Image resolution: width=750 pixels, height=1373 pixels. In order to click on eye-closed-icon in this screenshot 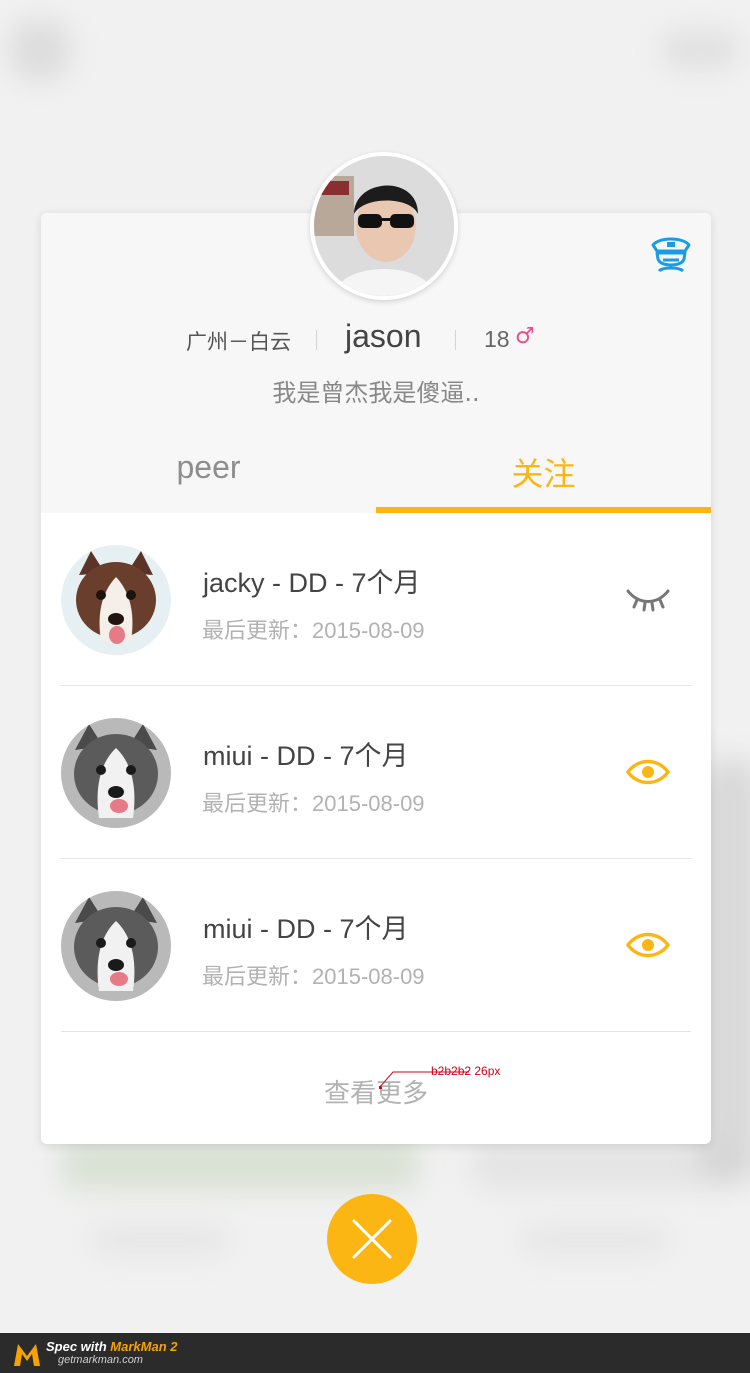, I will do `click(648, 599)`.